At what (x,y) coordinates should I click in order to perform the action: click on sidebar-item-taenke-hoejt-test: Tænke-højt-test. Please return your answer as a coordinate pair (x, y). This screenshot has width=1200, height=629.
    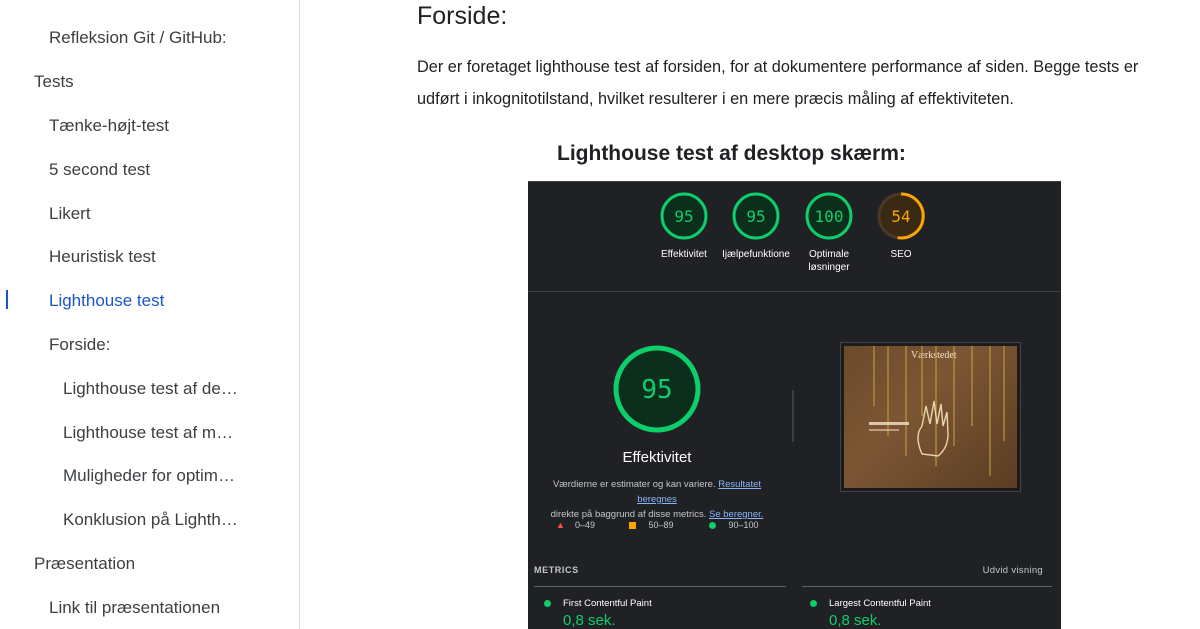
    Looking at the image, I should click on (109, 126).